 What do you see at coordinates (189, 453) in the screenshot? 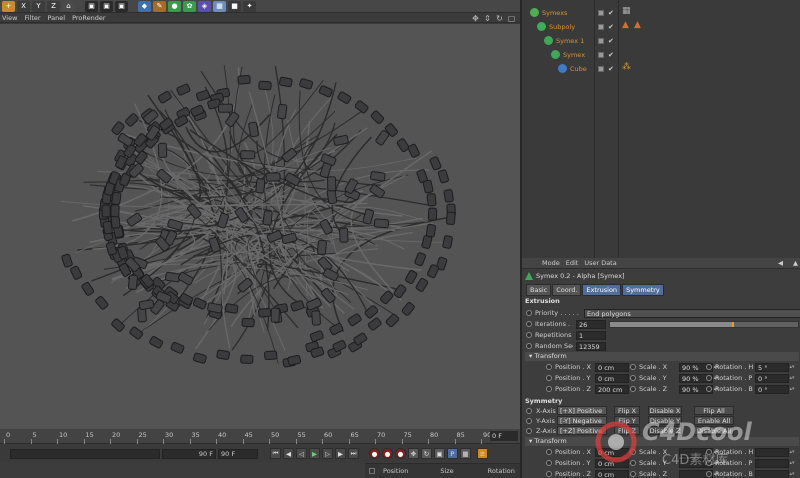
I see `end-frame-field: 90 F` at bounding box center [189, 453].